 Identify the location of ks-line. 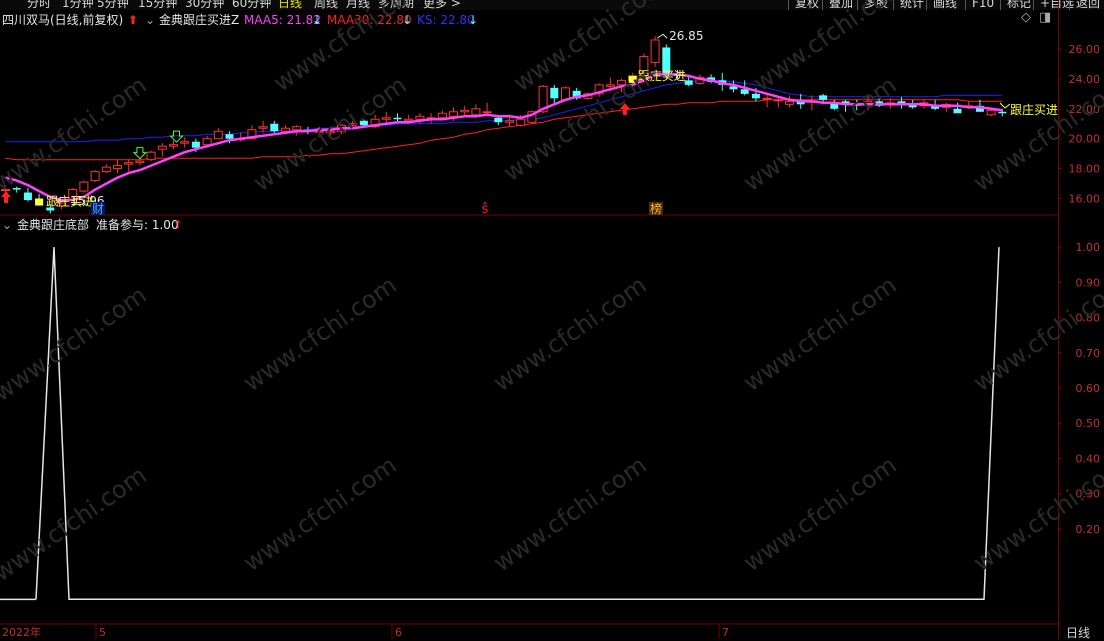
(504, 111).